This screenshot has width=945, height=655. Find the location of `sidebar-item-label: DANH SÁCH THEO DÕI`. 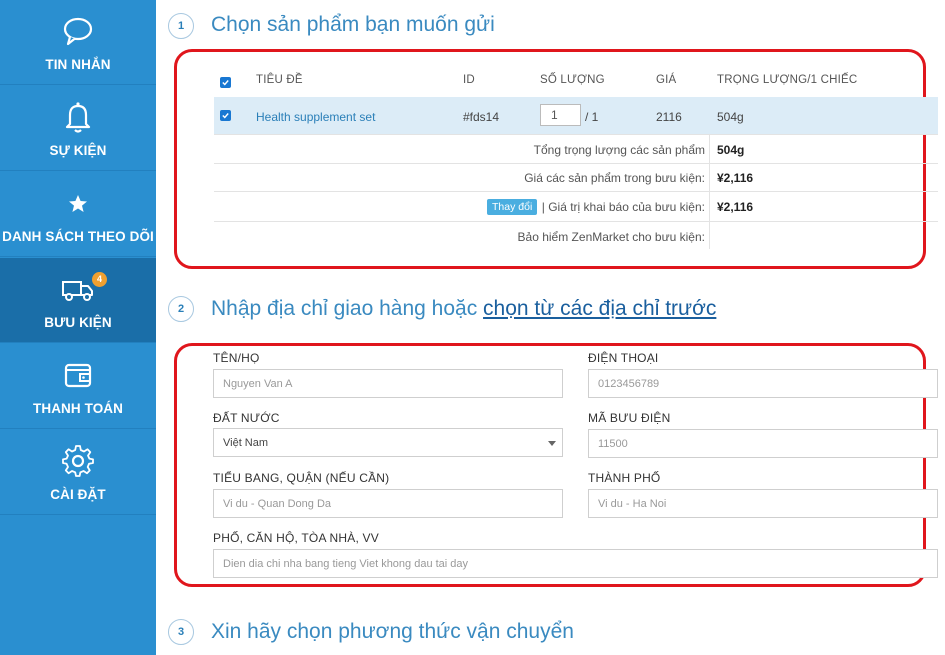

sidebar-item-label: DANH SÁCH THEO DÕI is located at coordinates (78, 236).